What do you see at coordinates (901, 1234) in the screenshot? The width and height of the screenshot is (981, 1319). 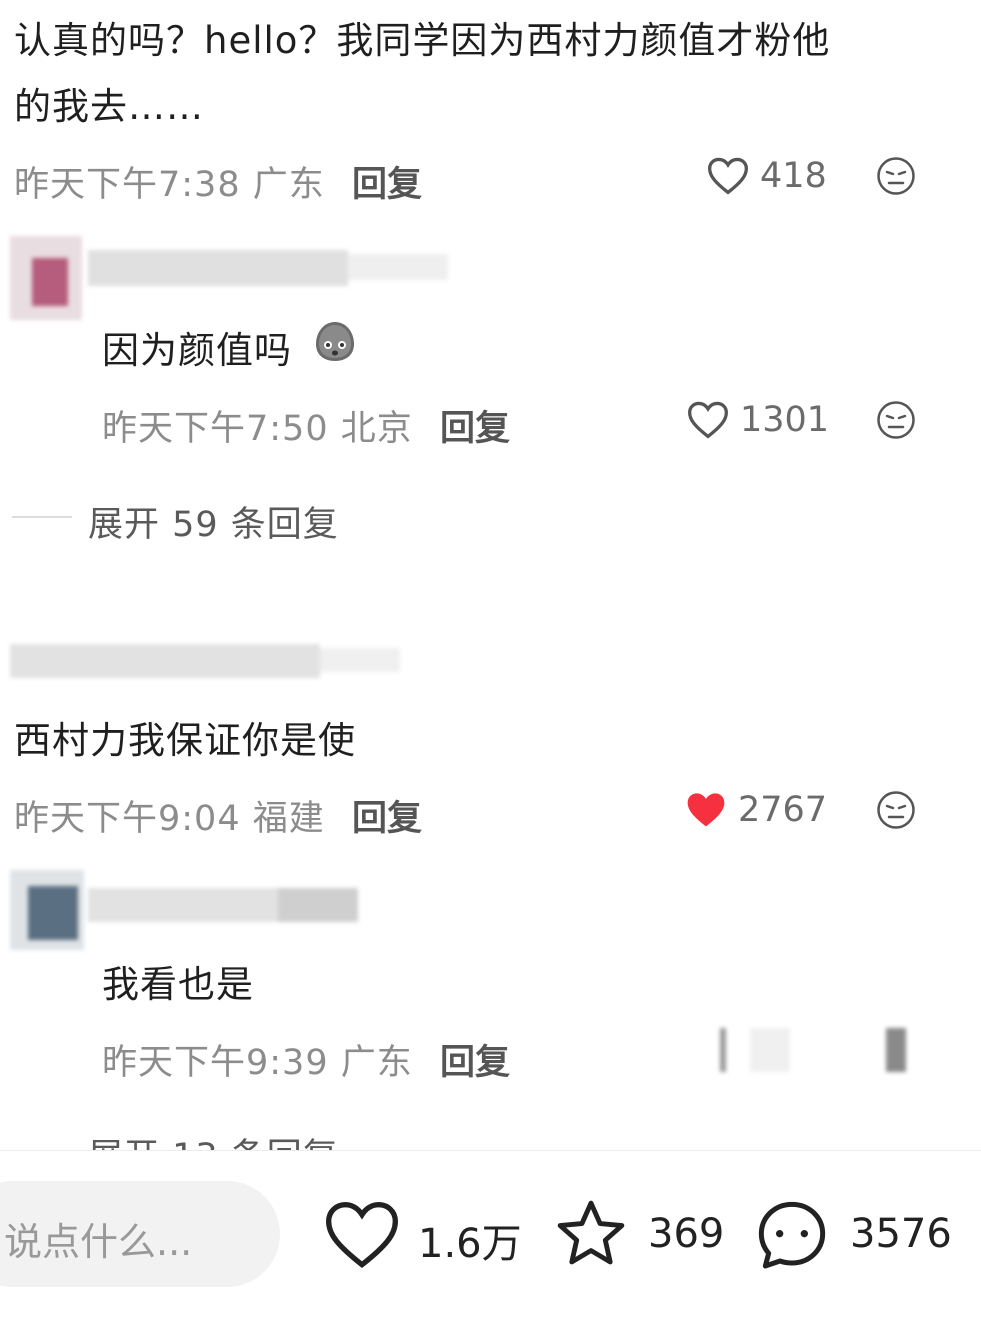 I see `post-comment-count: 3576` at bounding box center [901, 1234].